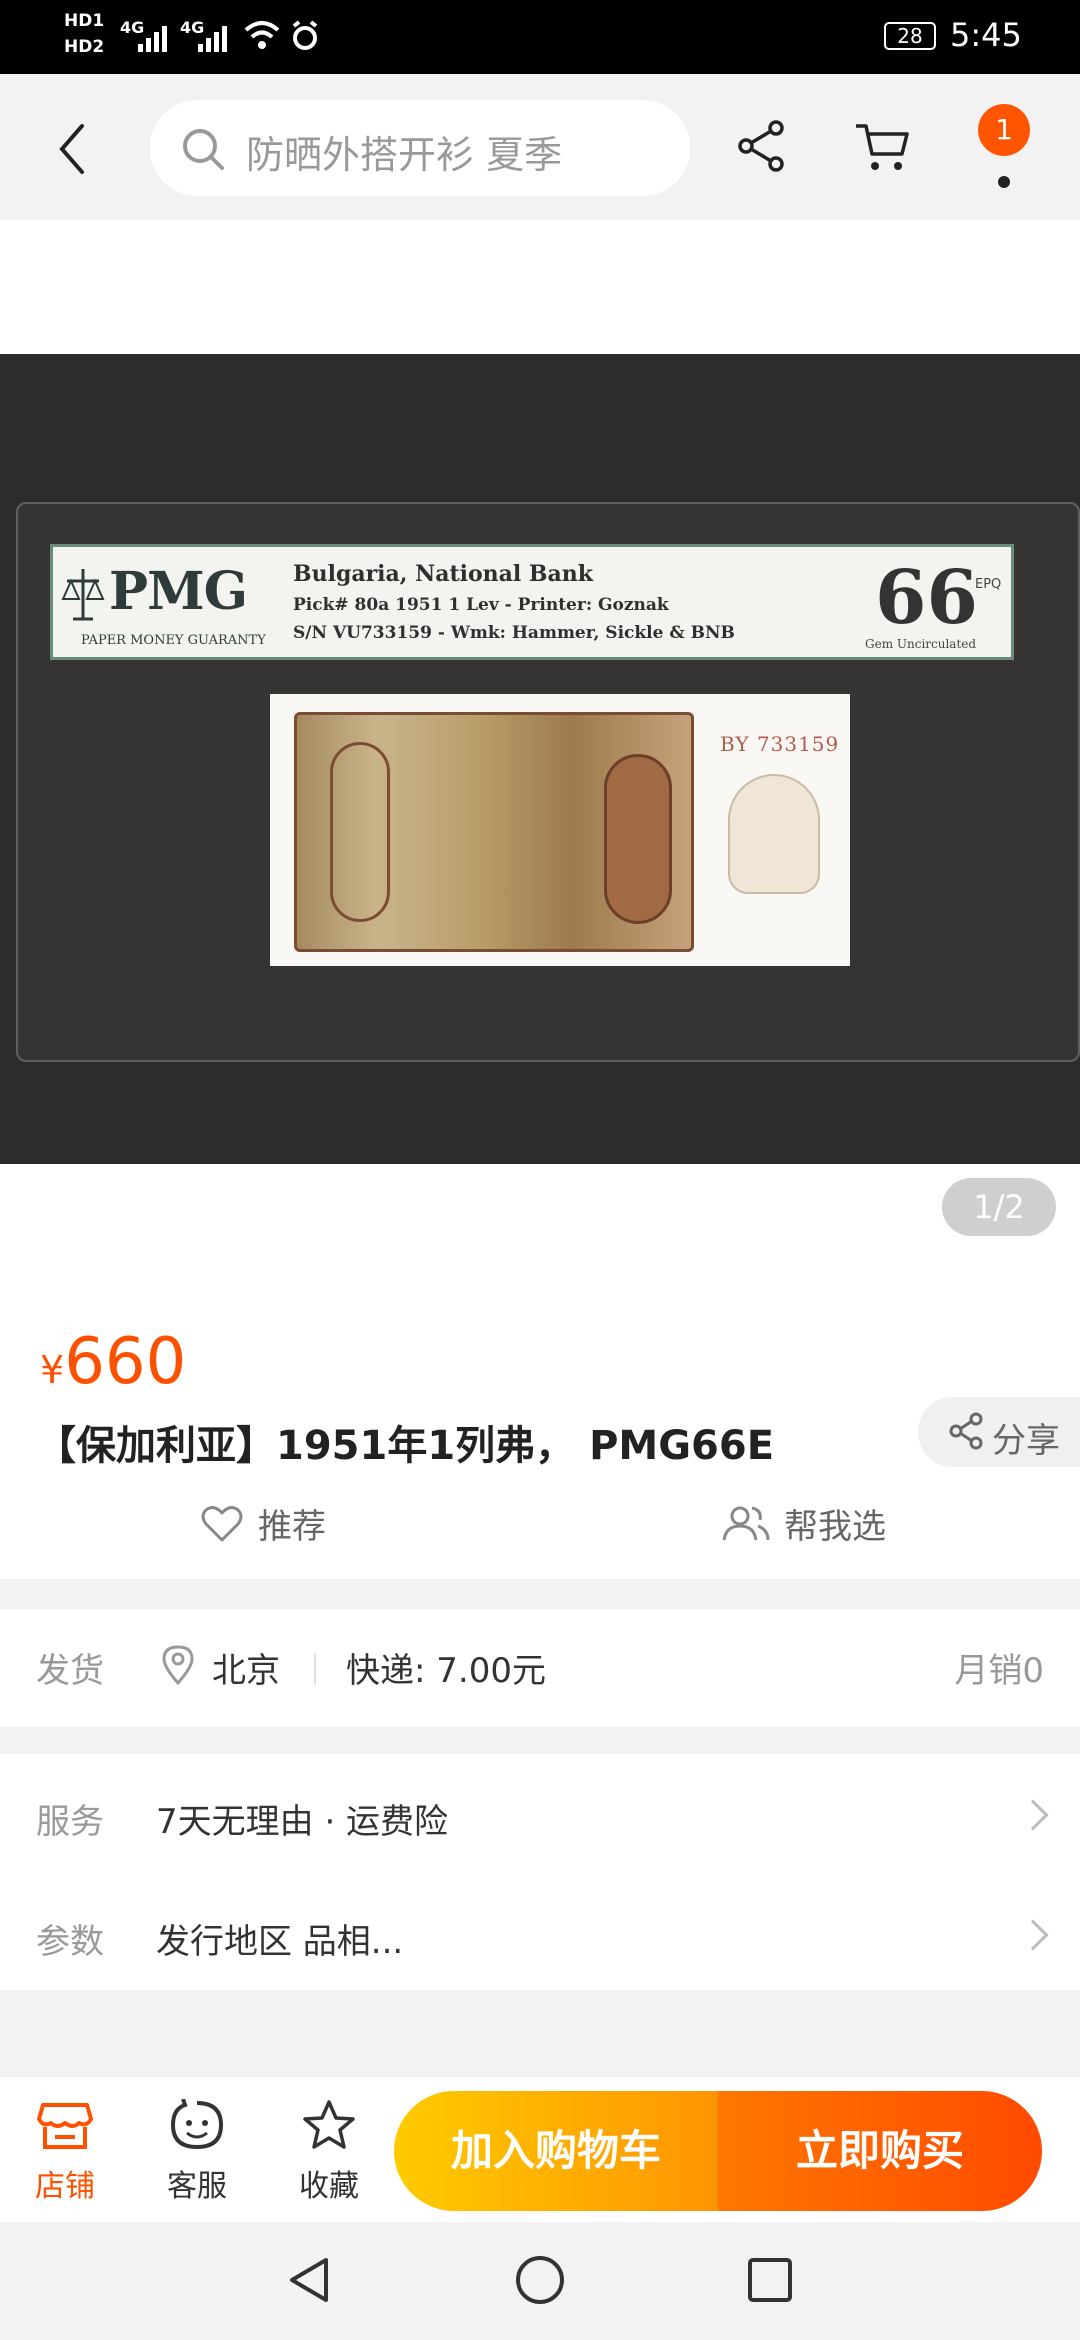  I want to click on grade-epq: EPQ, so click(988, 584).